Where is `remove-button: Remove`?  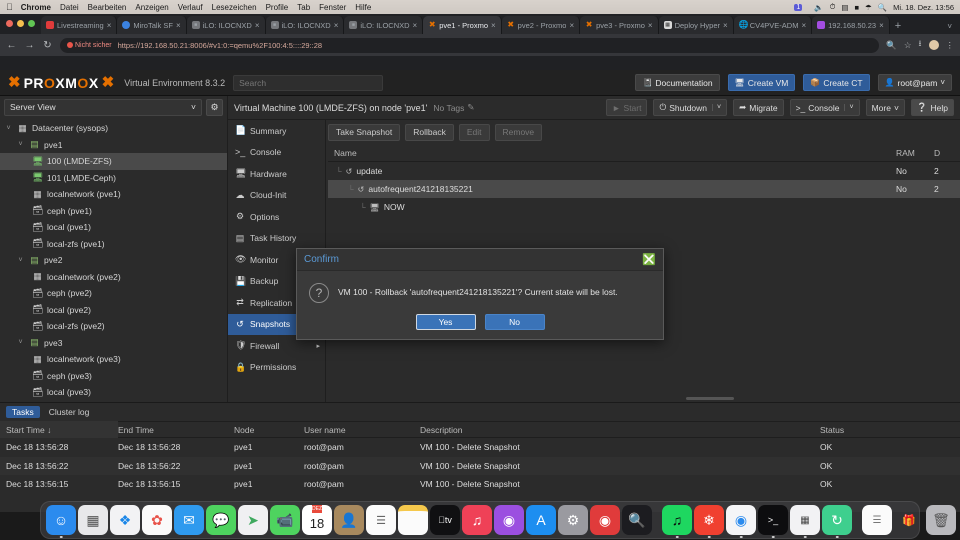
remove-button: Remove is located at coordinates (518, 132).